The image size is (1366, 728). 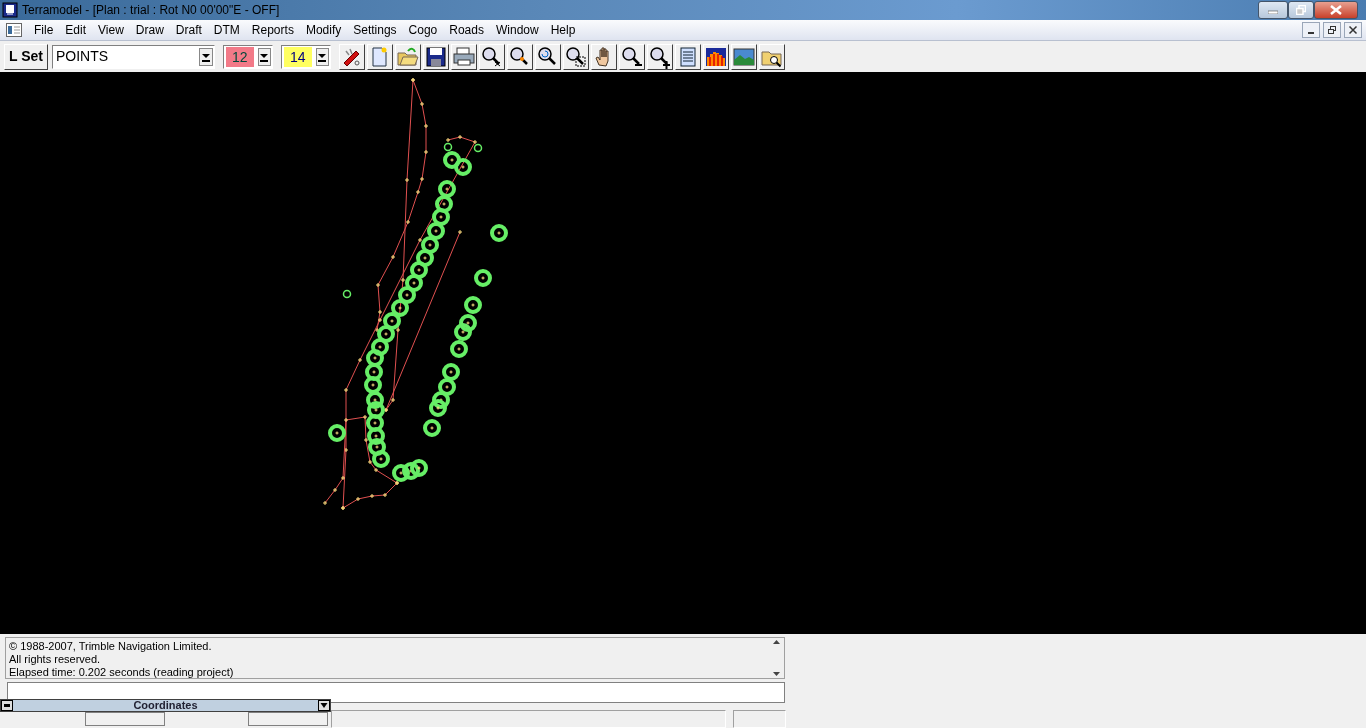 I want to click on up-arrow-icon, so click(x=776, y=642).